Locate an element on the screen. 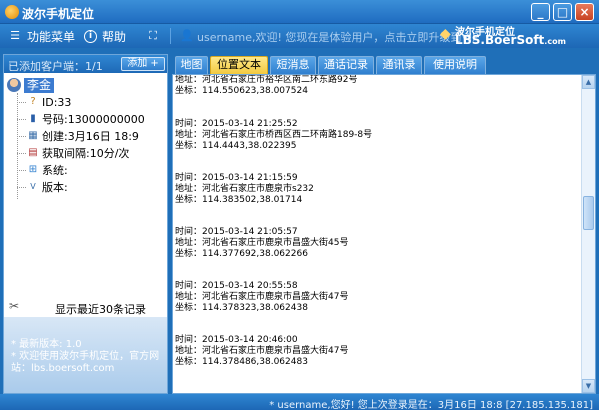 The width and height of the screenshot is (599, 410). tab-bar: 地图 位置文本 短消息 通话记录 通讯录 使用说明 is located at coordinates (384, 65).